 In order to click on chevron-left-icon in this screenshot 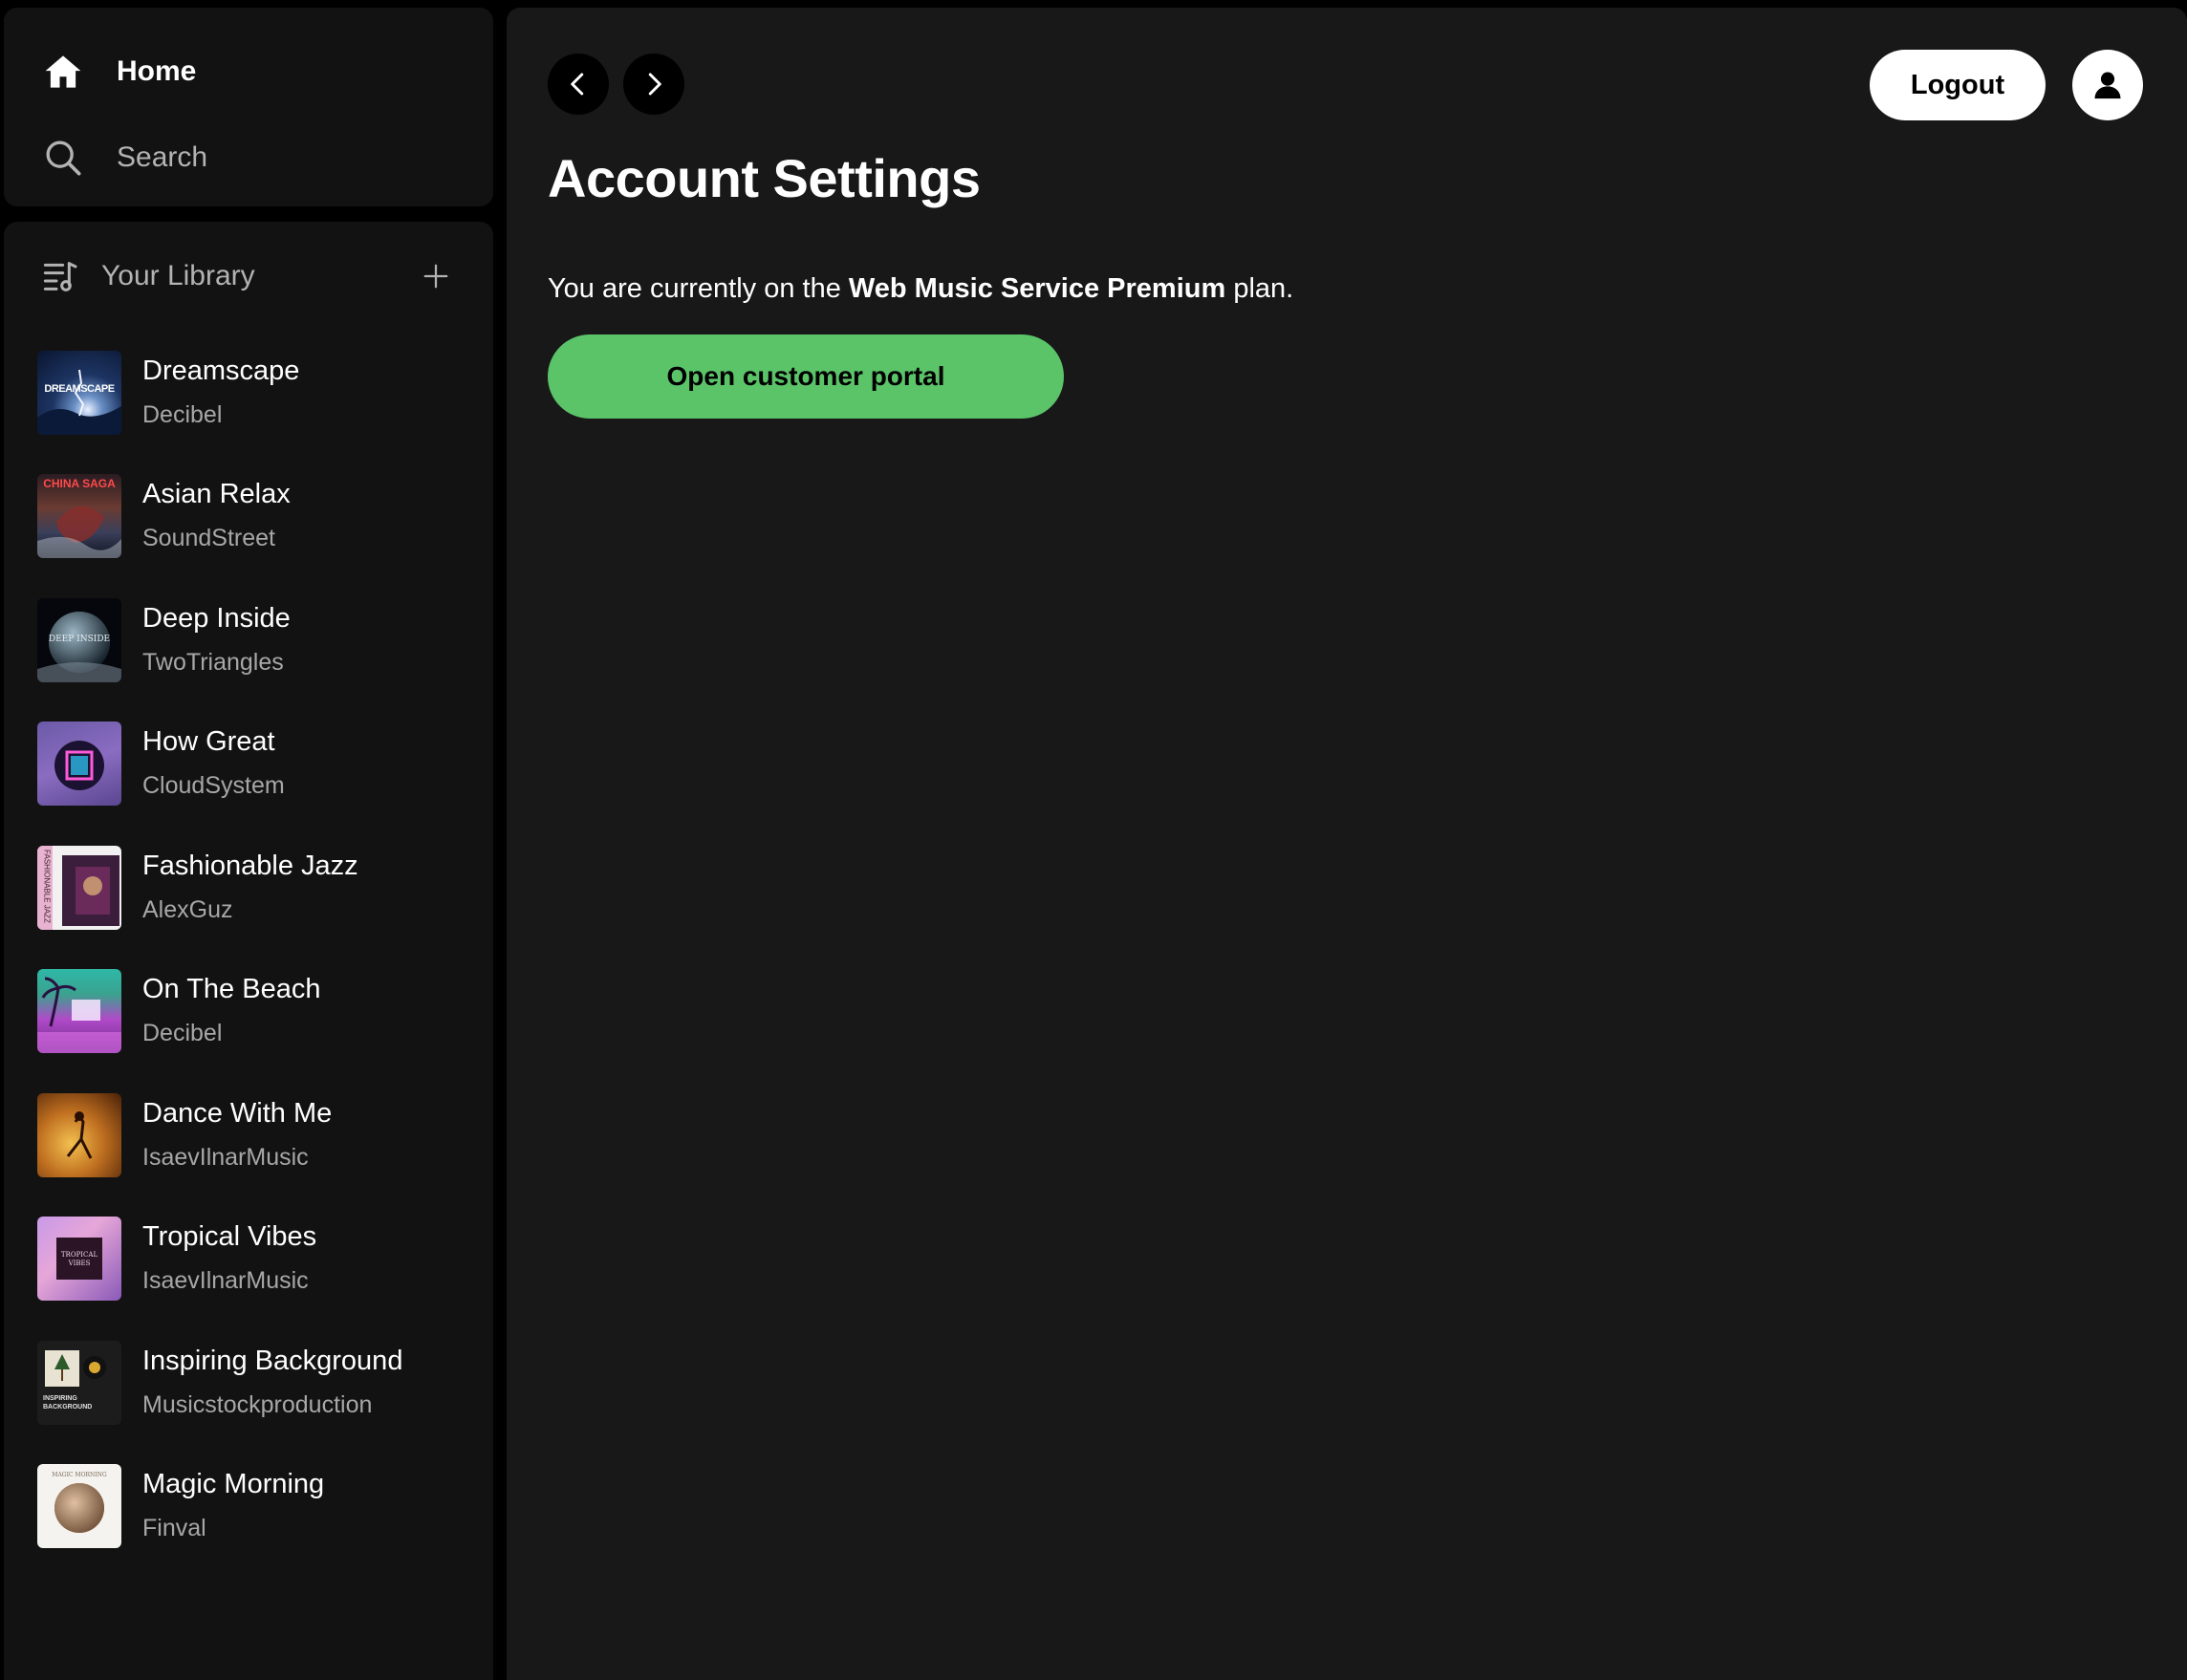, I will do `click(578, 84)`.